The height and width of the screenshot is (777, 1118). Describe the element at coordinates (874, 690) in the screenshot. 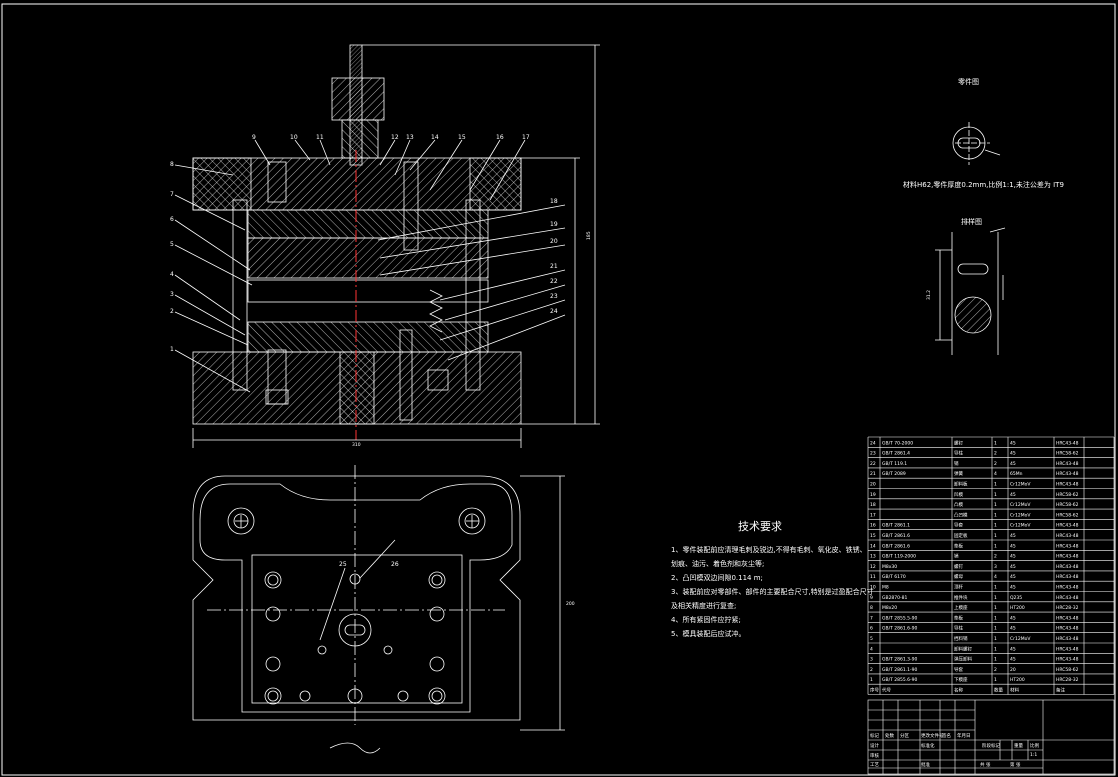

I see `bom-header-no: 序号` at that location.